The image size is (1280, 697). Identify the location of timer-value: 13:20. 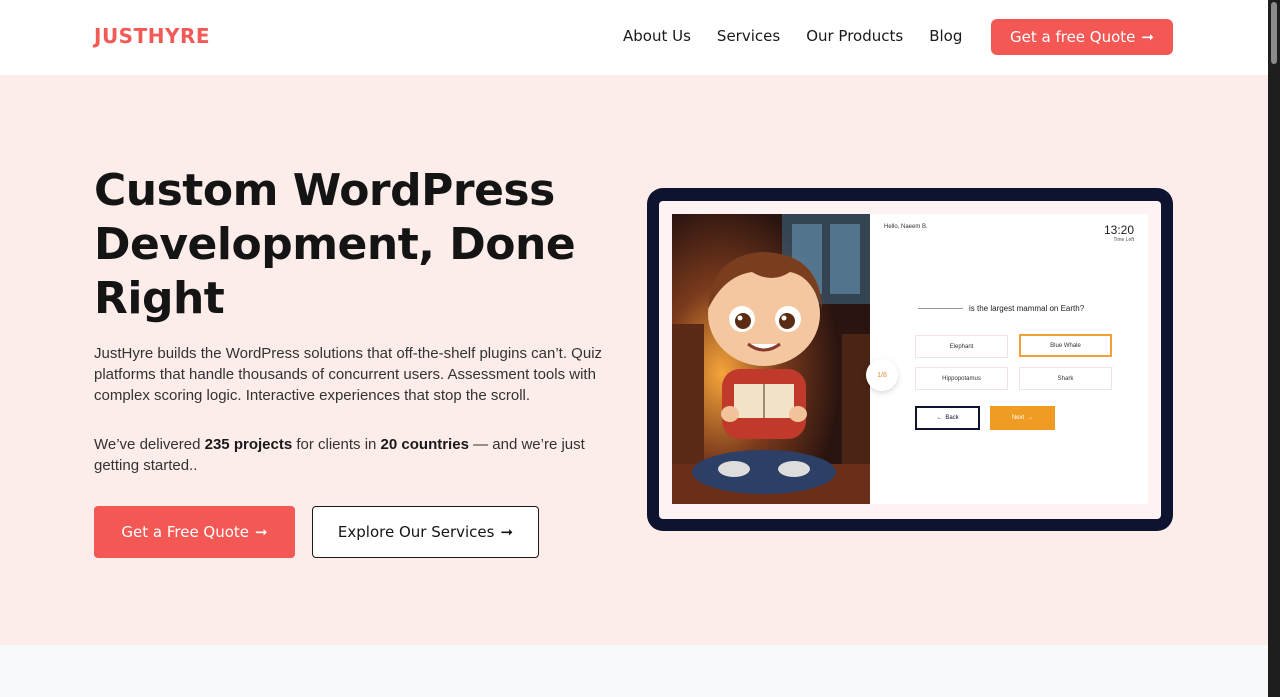
(1118, 230).